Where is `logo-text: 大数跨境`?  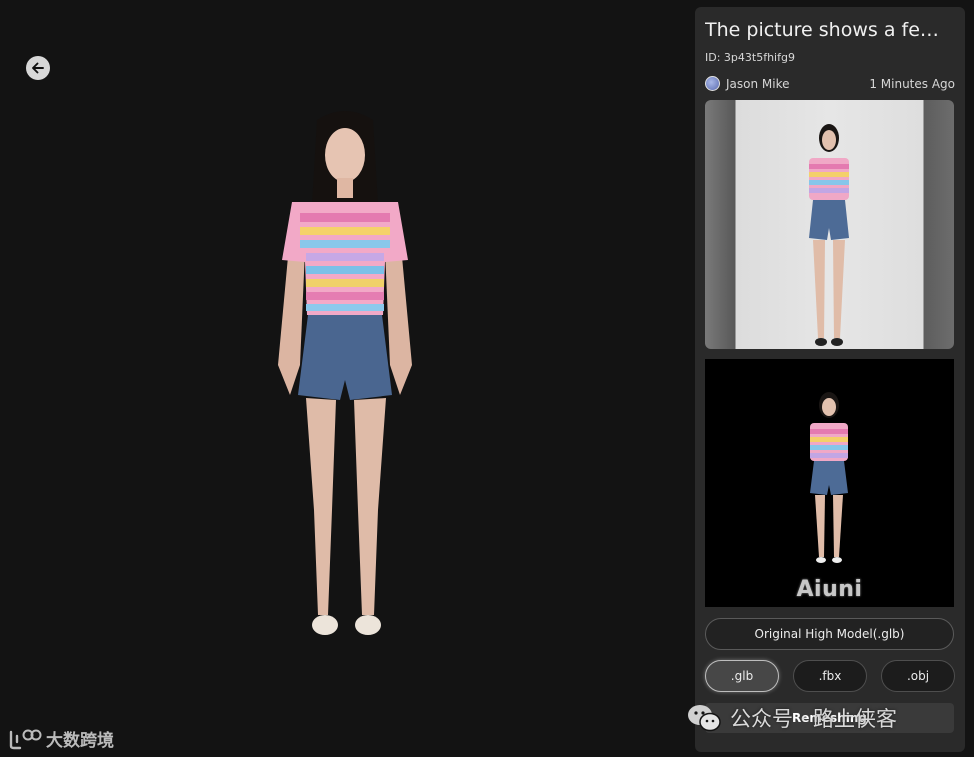
logo-text: 大数跨境 is located at coordinates (80, 741).